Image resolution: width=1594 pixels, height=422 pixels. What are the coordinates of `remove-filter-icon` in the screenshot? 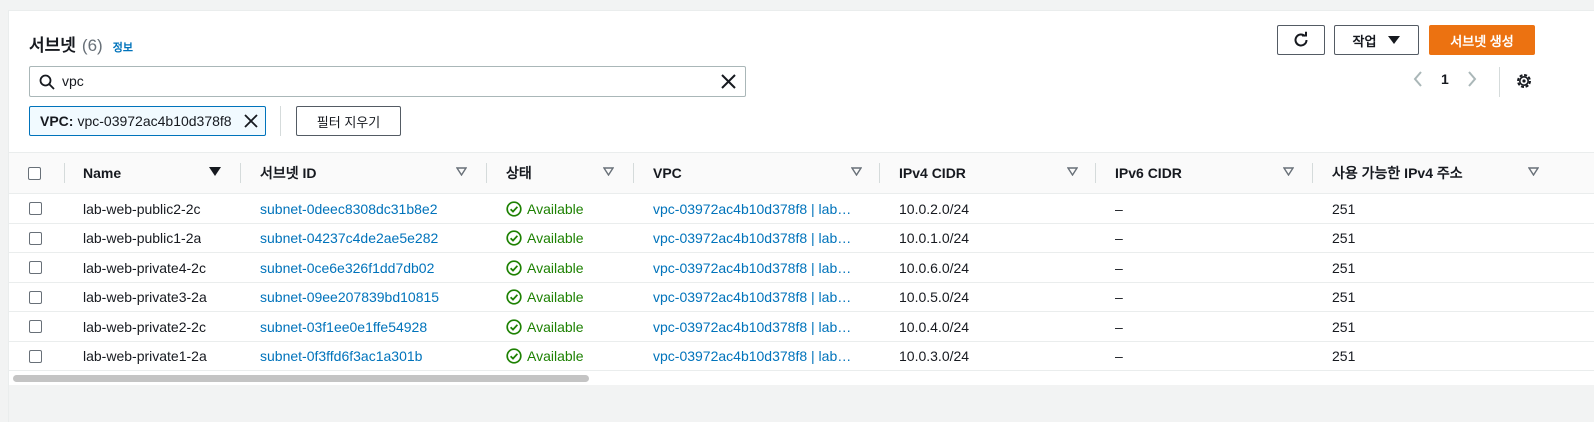 It's located at (251, 121).